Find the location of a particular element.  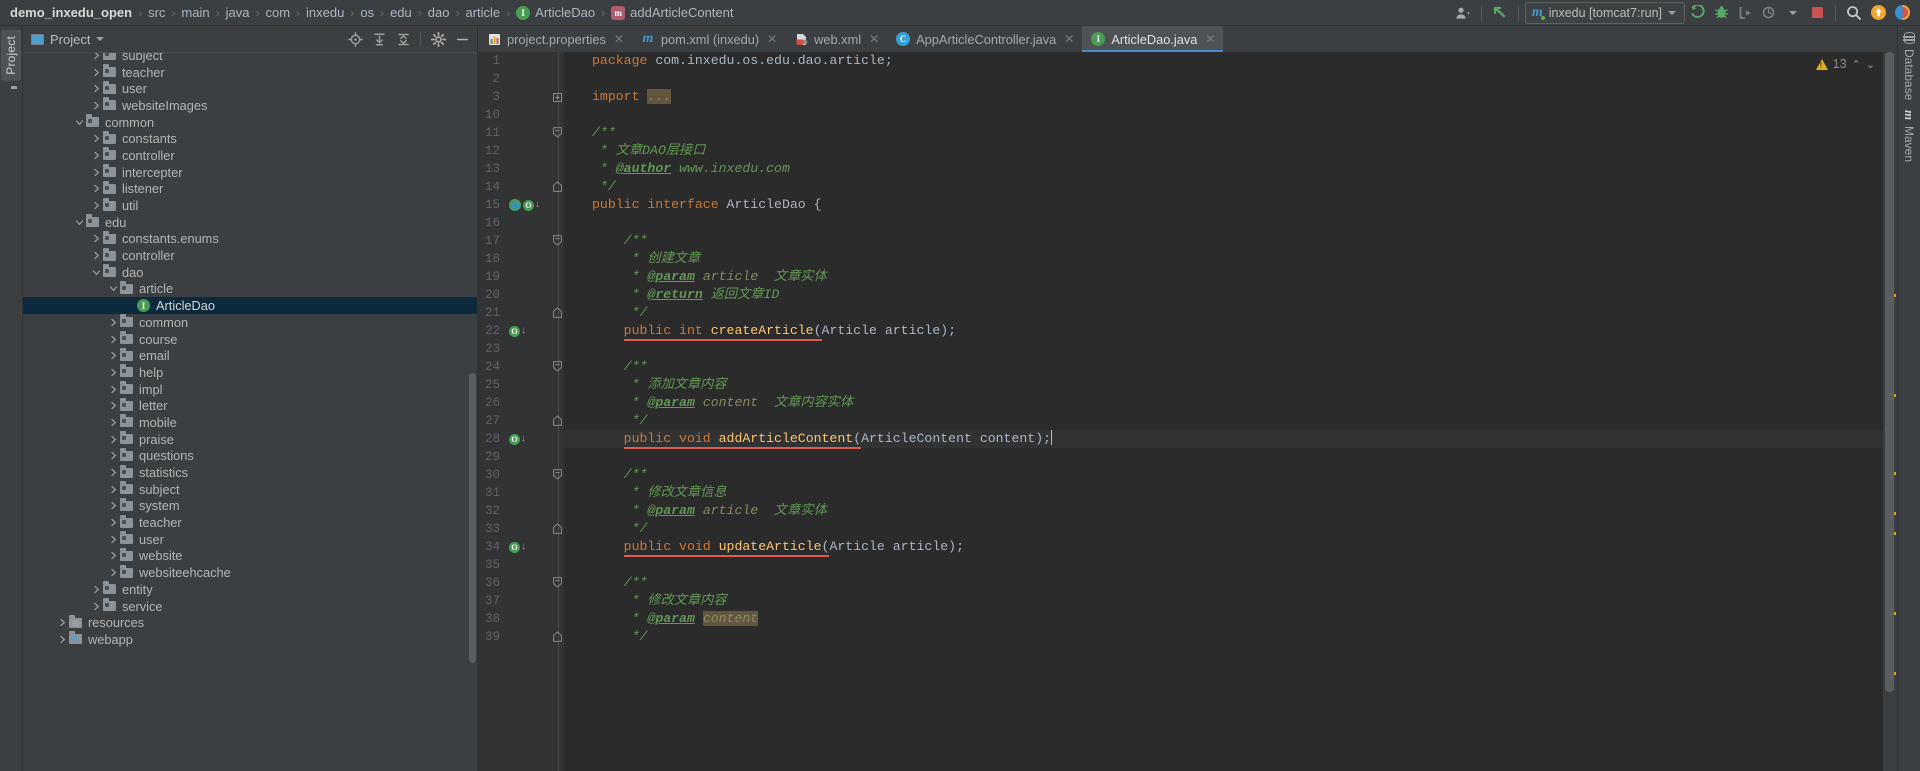

gear-icon is located at coordinates (438, 39).